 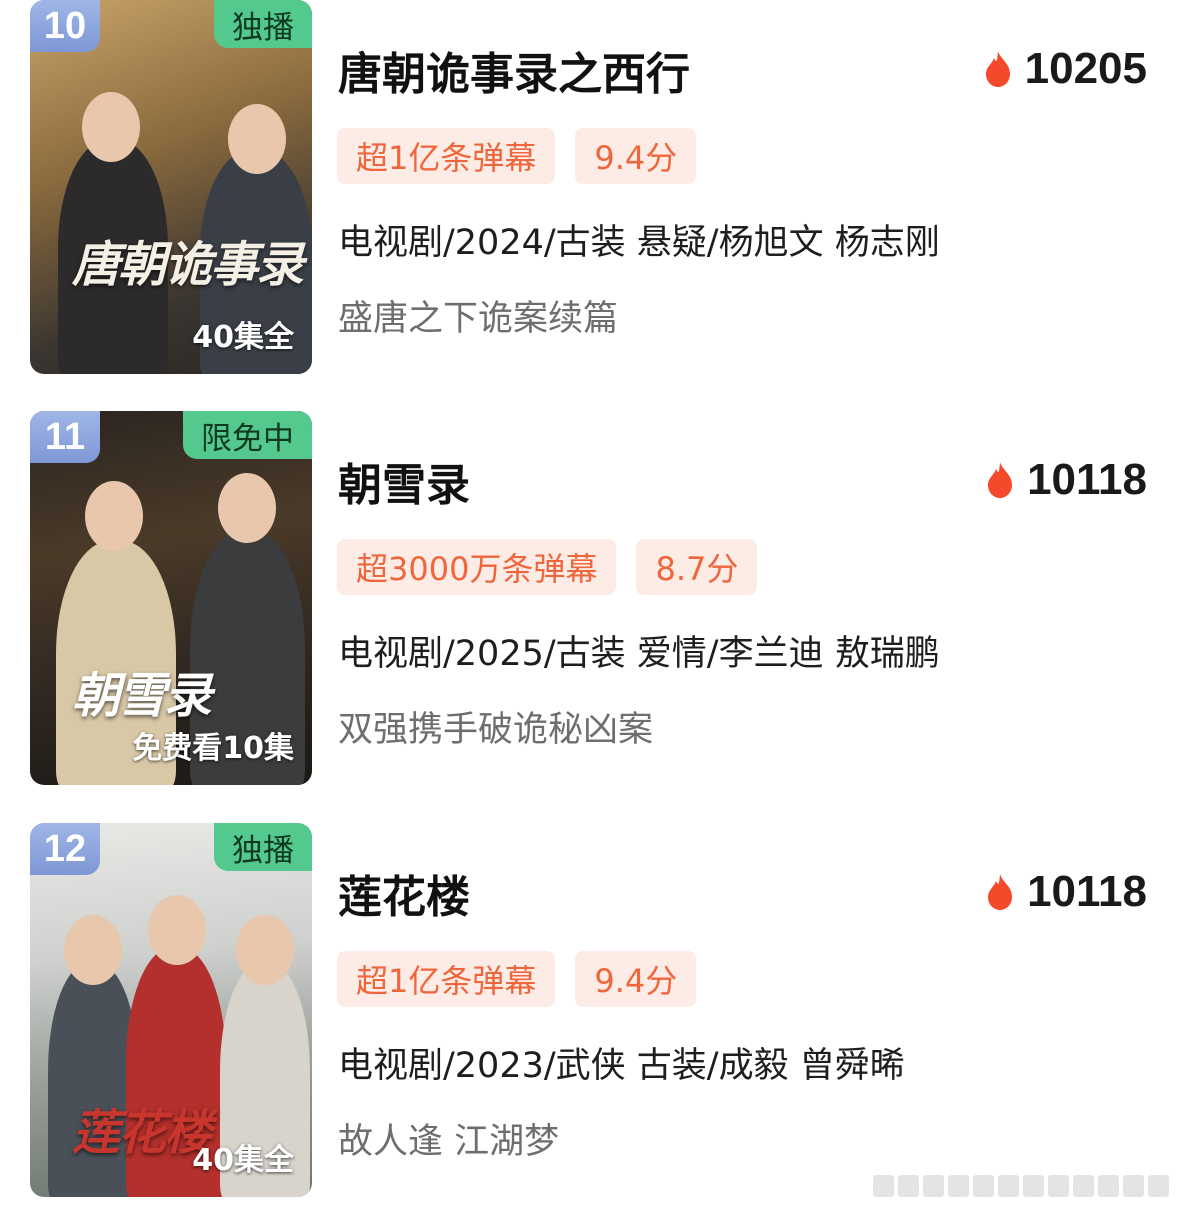 I want to click on rank-badge: 11, so click(x=65, y=437).